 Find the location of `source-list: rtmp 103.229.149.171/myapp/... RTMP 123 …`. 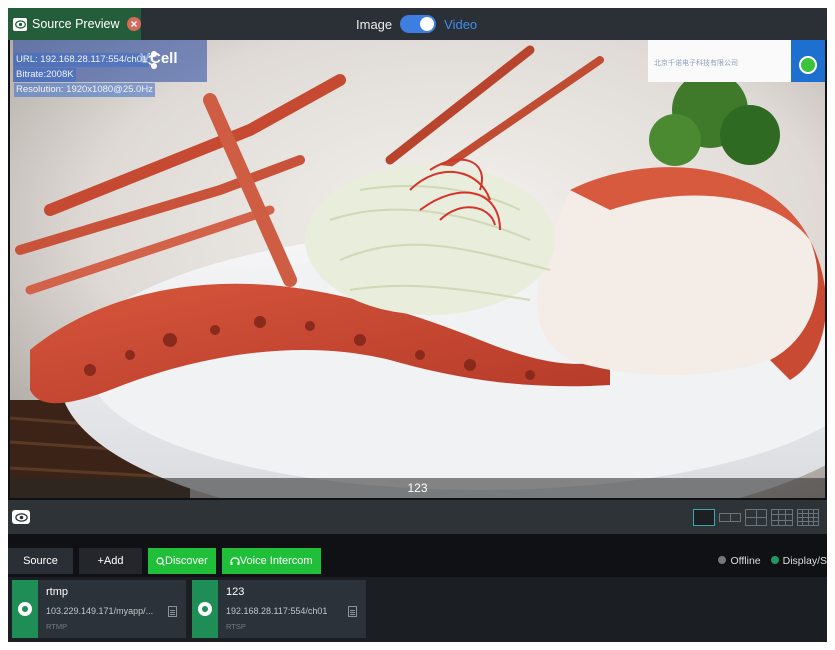

source-list: rtmp 103.229.149.171/myapp/... RTMP 123 … is located at coordinates (417, 609).